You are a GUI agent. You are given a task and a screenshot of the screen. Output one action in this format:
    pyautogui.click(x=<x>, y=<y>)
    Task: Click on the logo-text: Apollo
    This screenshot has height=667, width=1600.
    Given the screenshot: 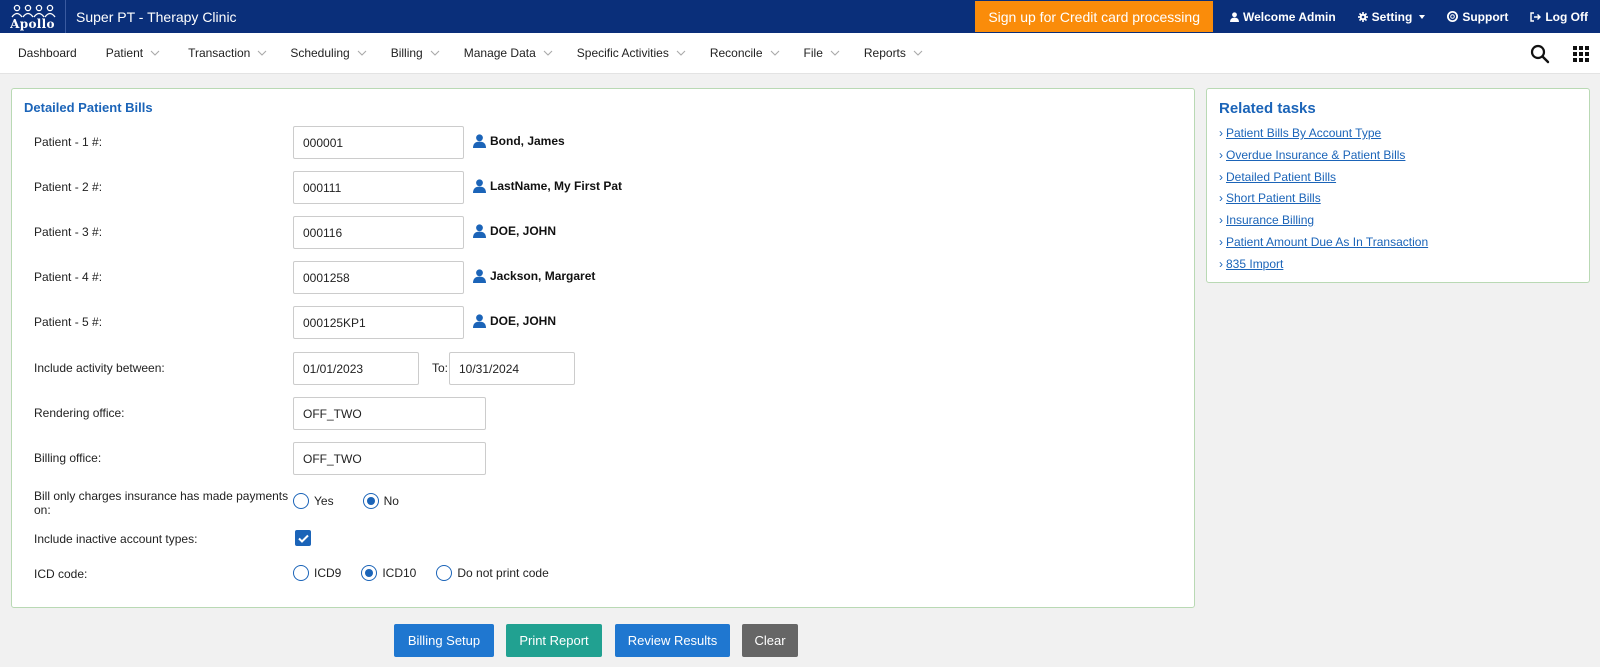 What is the action you would take?
    pyautogui.click(x=32, y=23)
    